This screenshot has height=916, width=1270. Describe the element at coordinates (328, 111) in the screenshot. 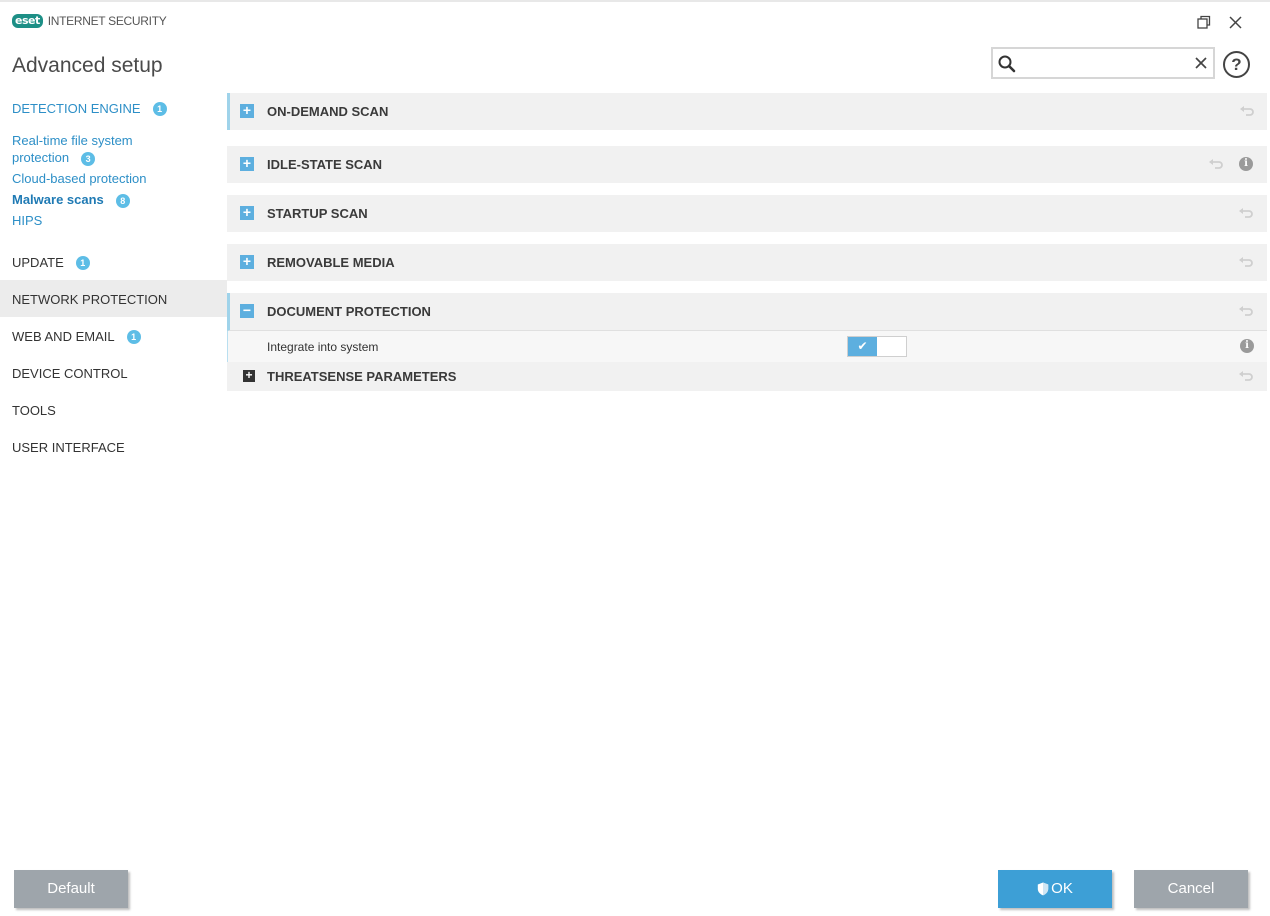

I see `section-title: ON-DEMAND SCAN` at that location.